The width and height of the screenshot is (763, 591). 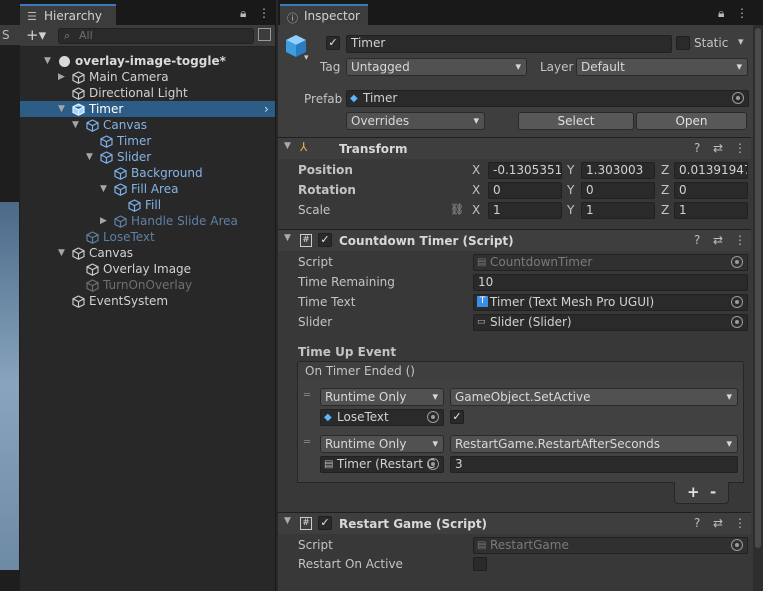 What do you see at coordinates (610, 282) in the screenshot?
I see `time-remaining-field: 10` at bounding box center [610, 282].